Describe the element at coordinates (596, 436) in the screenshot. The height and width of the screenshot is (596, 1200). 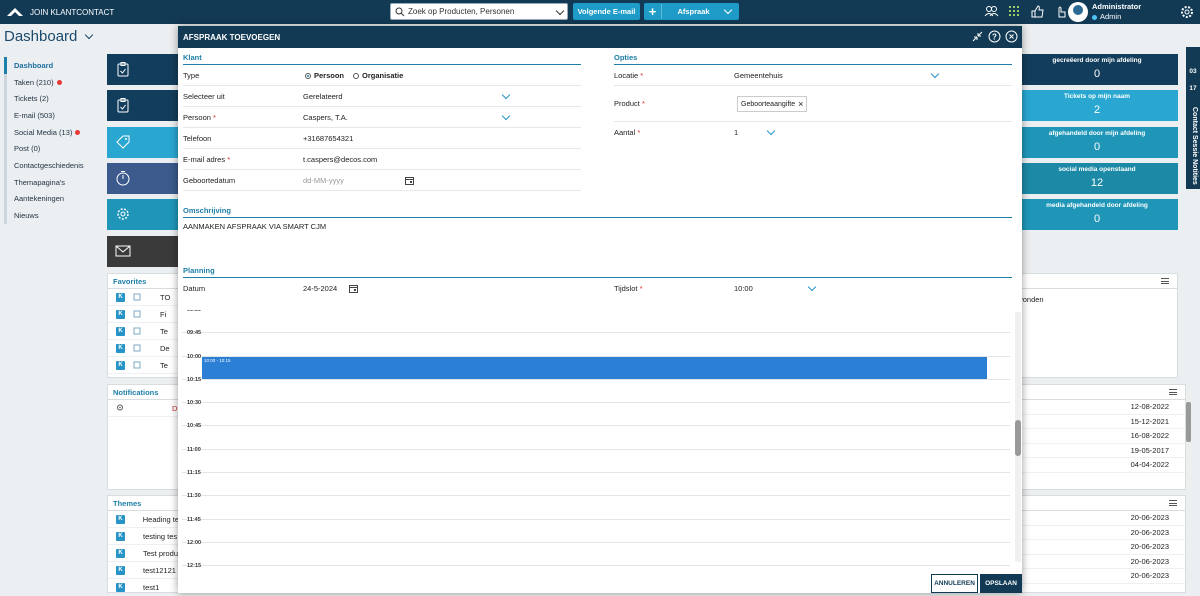
I see `time-slot: 10:45` at that location.